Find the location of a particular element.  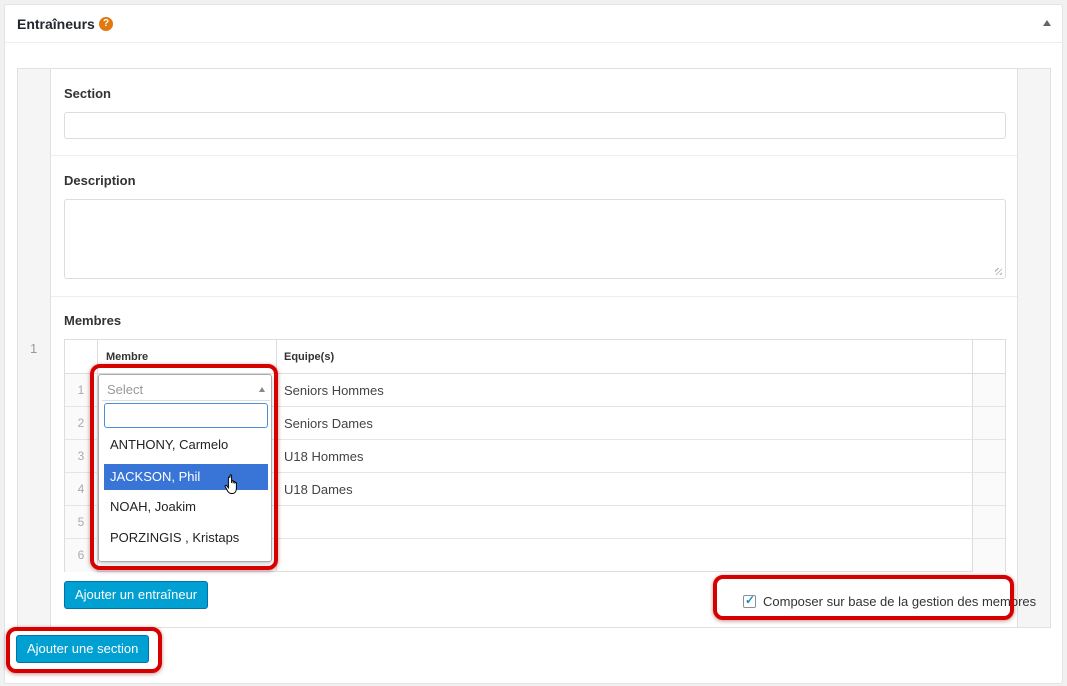

row-index: 5 is located at coordinates (81, 522).